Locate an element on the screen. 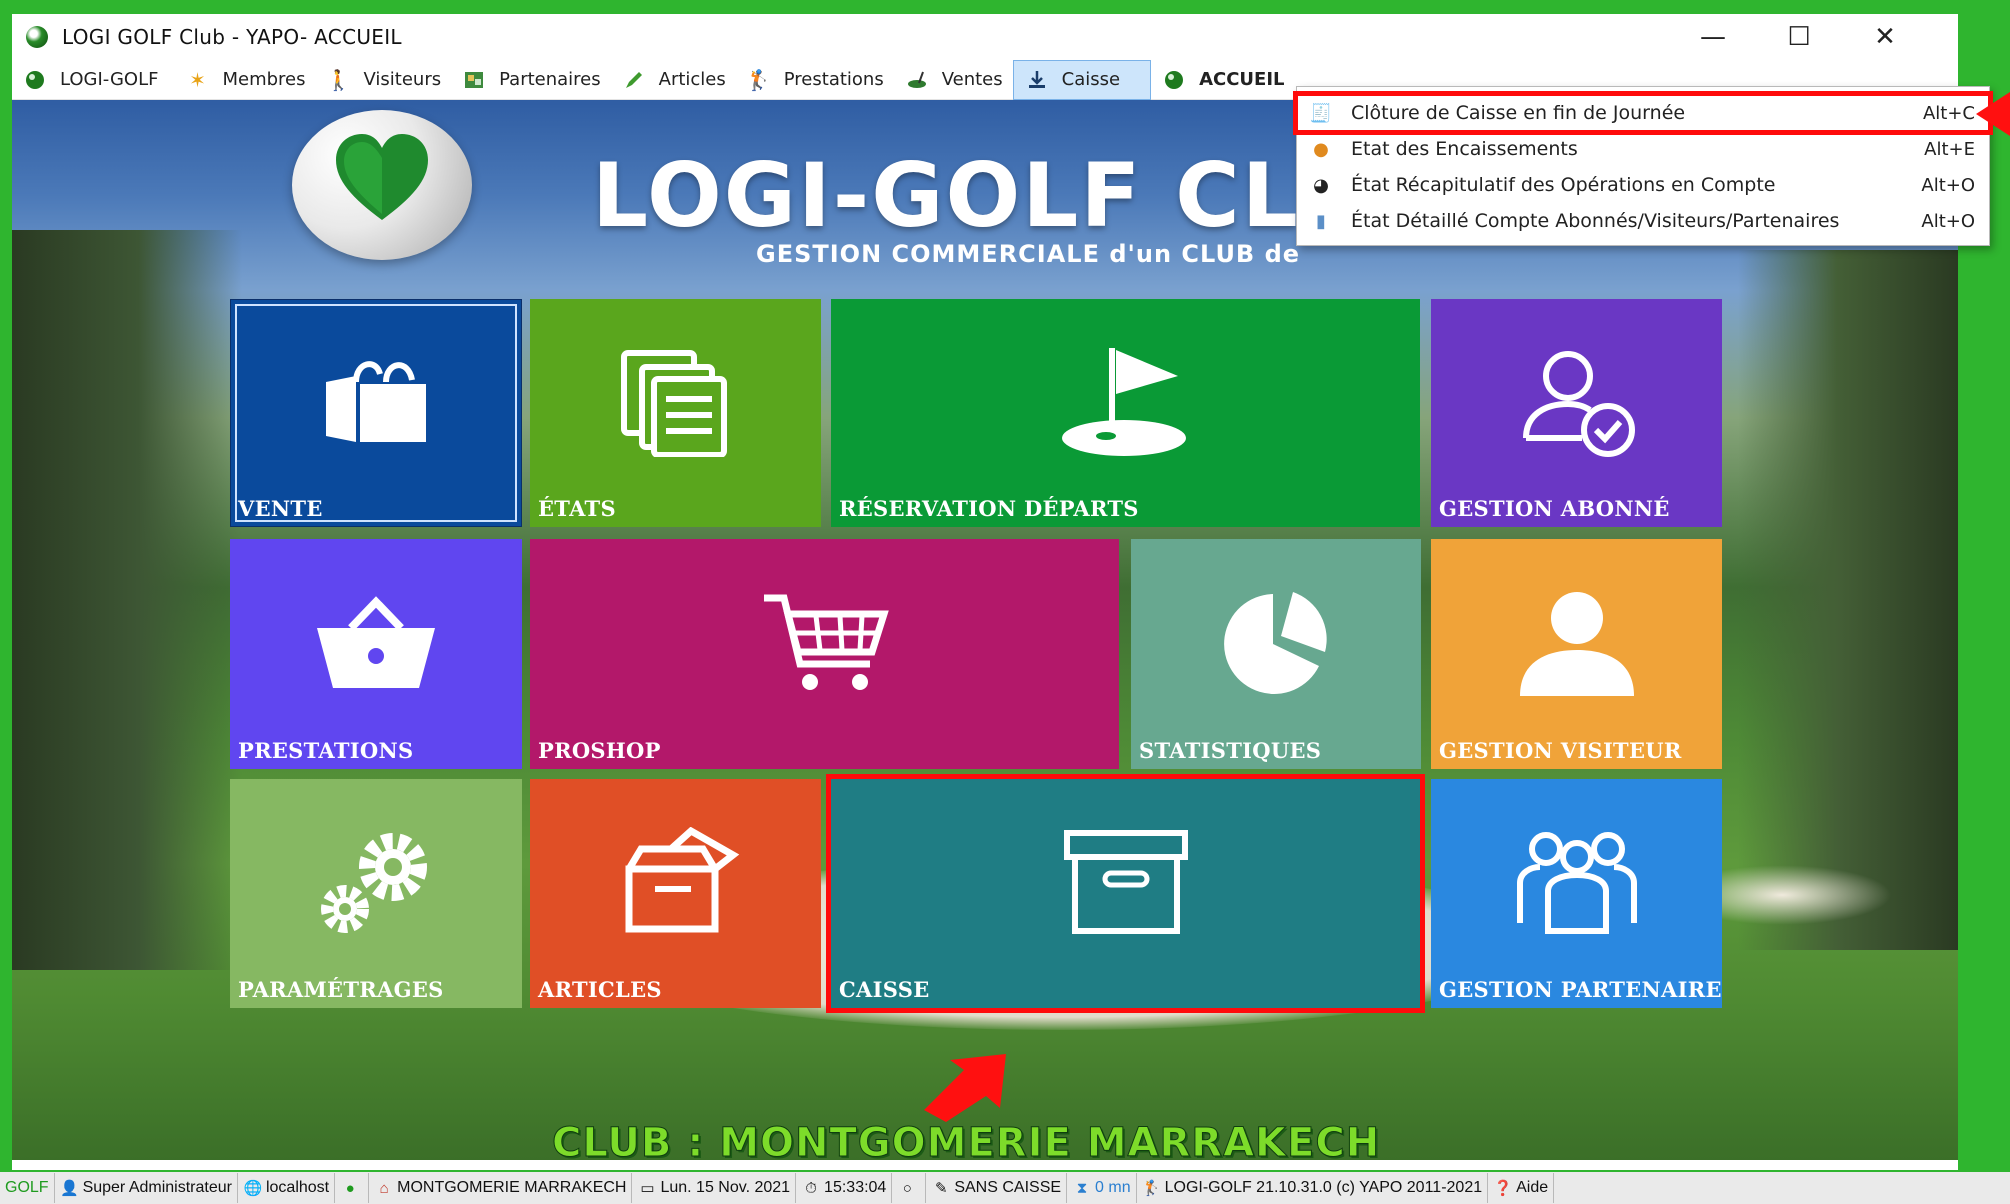  help-icon: ❓ is located at coordinates (1503, 1188).